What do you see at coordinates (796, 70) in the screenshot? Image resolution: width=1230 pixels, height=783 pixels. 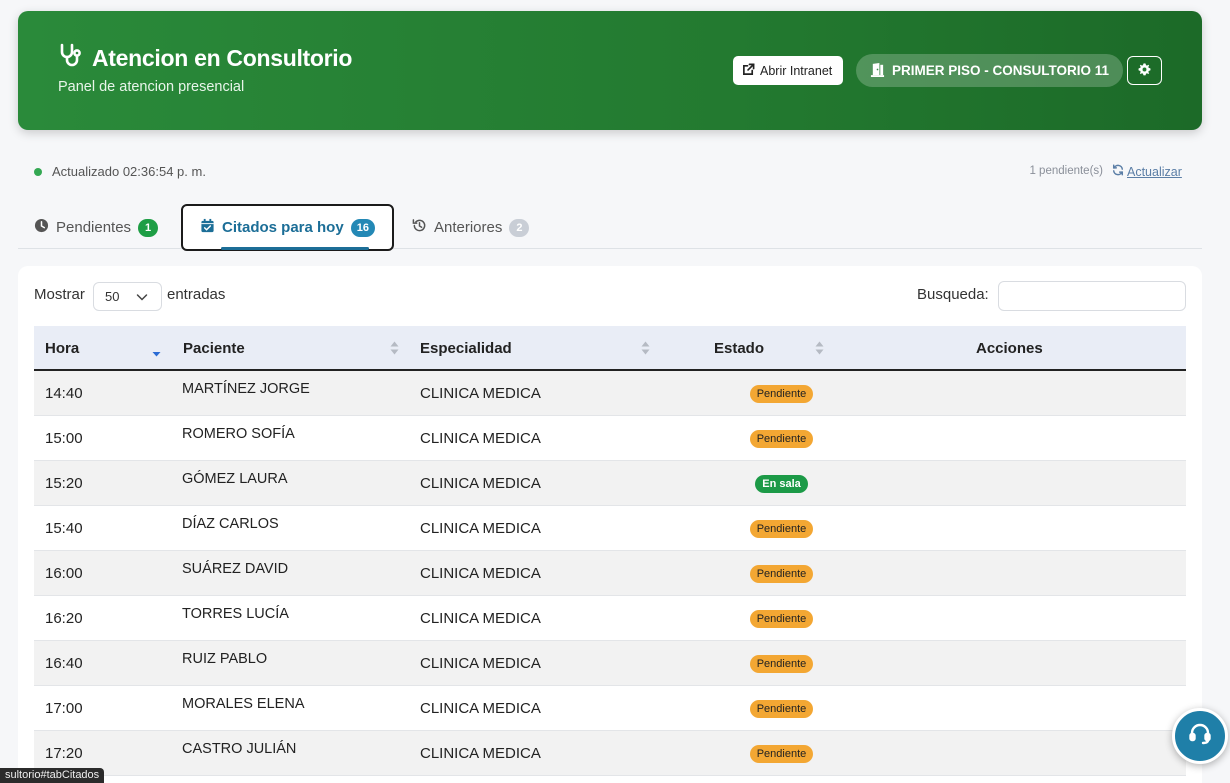 I see `open-intranet-label: Abrir Intranet` at bounding box center [796, 70].